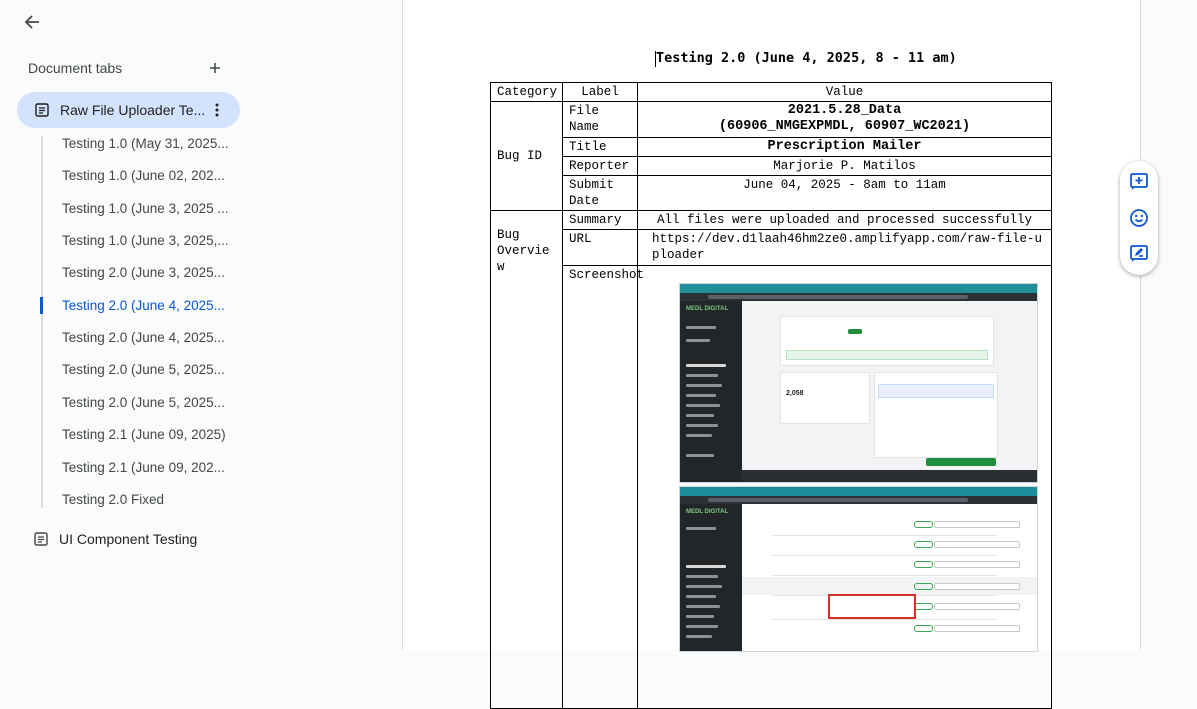 The image size is (1197, 709). What do you see at coordinates (75, 68) in the screenshot?
I see `document-tabs-heading: Document tabs` at bounding box center [75, 68].